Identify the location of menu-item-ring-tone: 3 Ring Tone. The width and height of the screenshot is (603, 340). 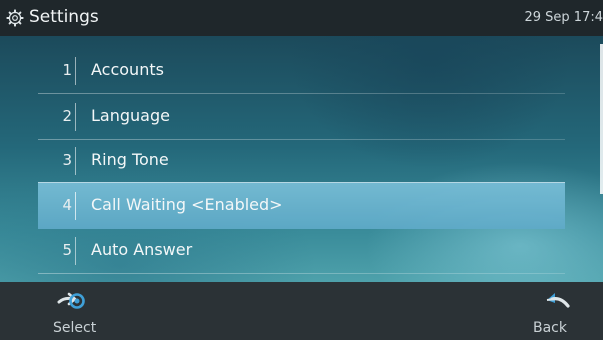
(301, 161).